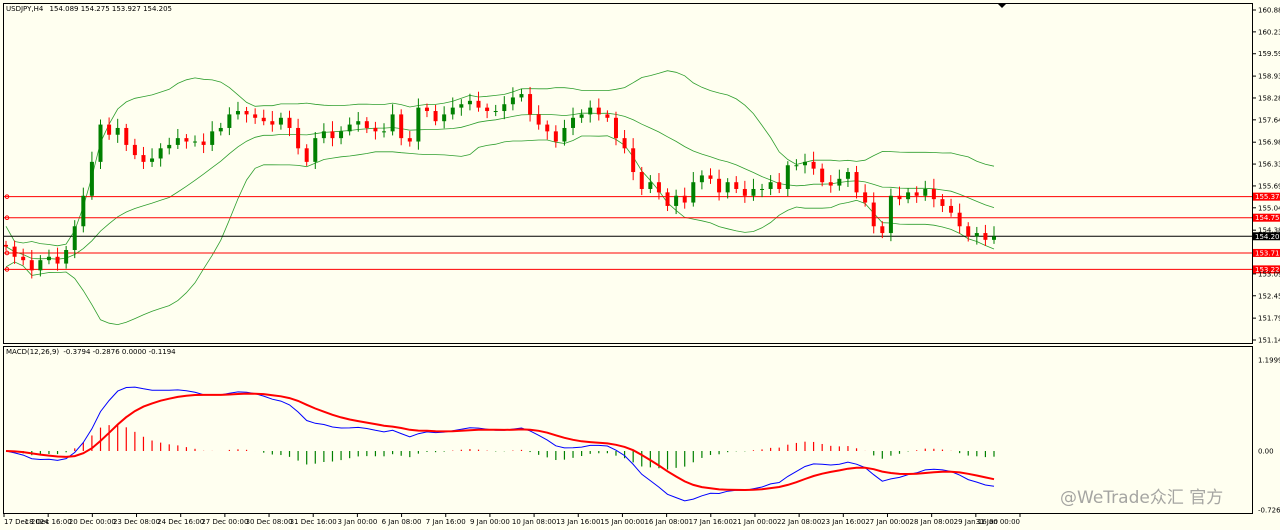 This screenshot has height=530, width=1280. I want to click on price-tick-label: 158.285, so click(1269, 98).